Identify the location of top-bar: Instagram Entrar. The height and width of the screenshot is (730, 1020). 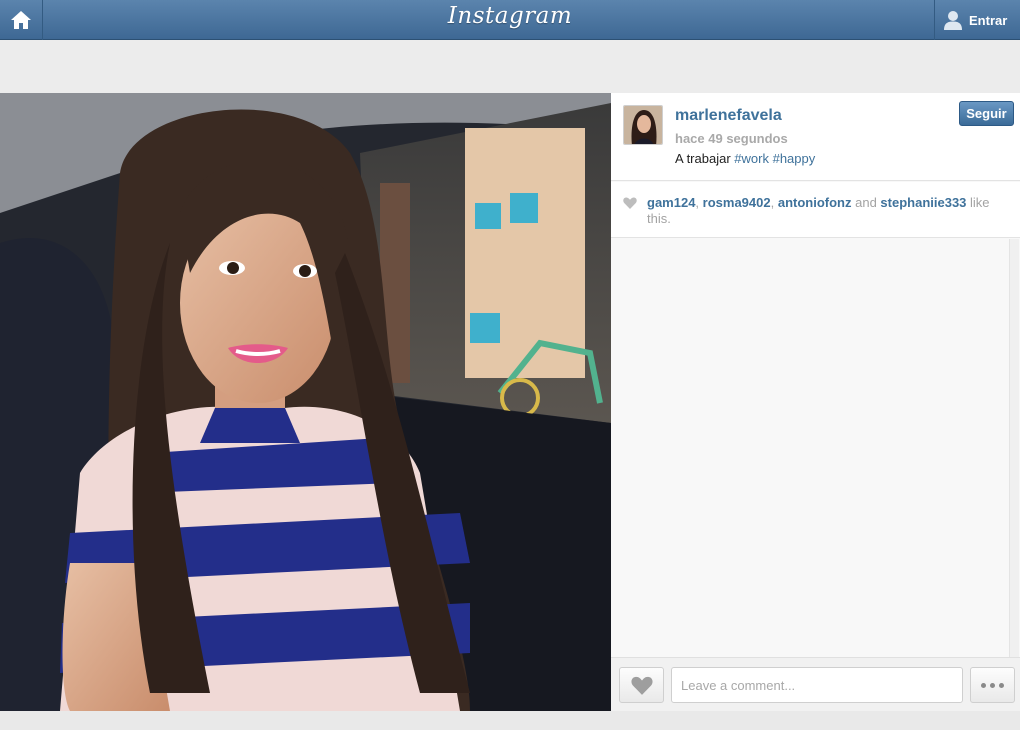
(510, 20).